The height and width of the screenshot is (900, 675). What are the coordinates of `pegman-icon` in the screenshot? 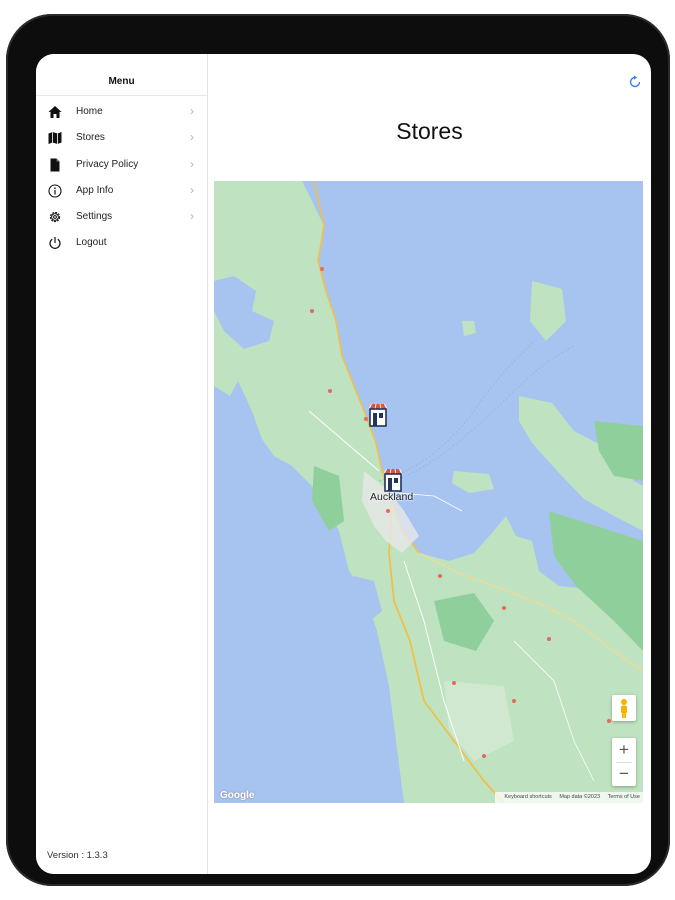 It's located at (624, 708).